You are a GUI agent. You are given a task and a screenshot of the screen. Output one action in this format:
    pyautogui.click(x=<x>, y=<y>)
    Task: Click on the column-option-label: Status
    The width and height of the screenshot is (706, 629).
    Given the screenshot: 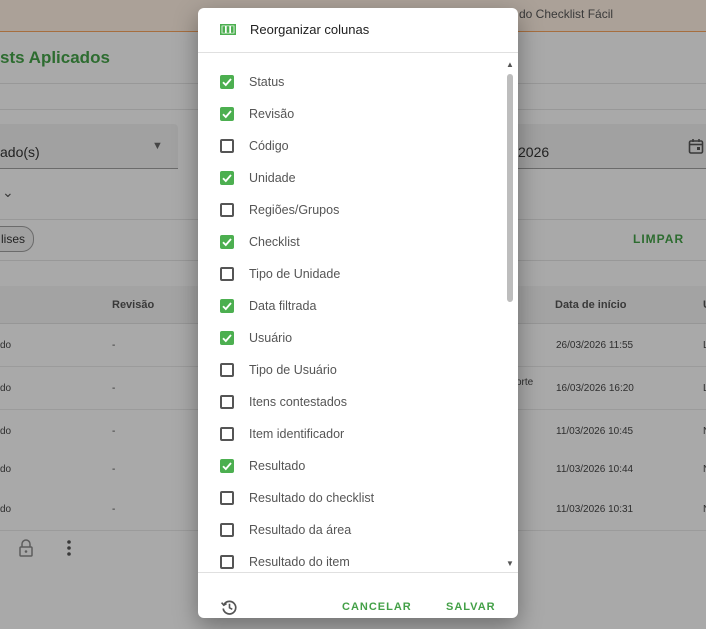 What is the action you would take?
    pyautogui.click(x=267, y=82)
    